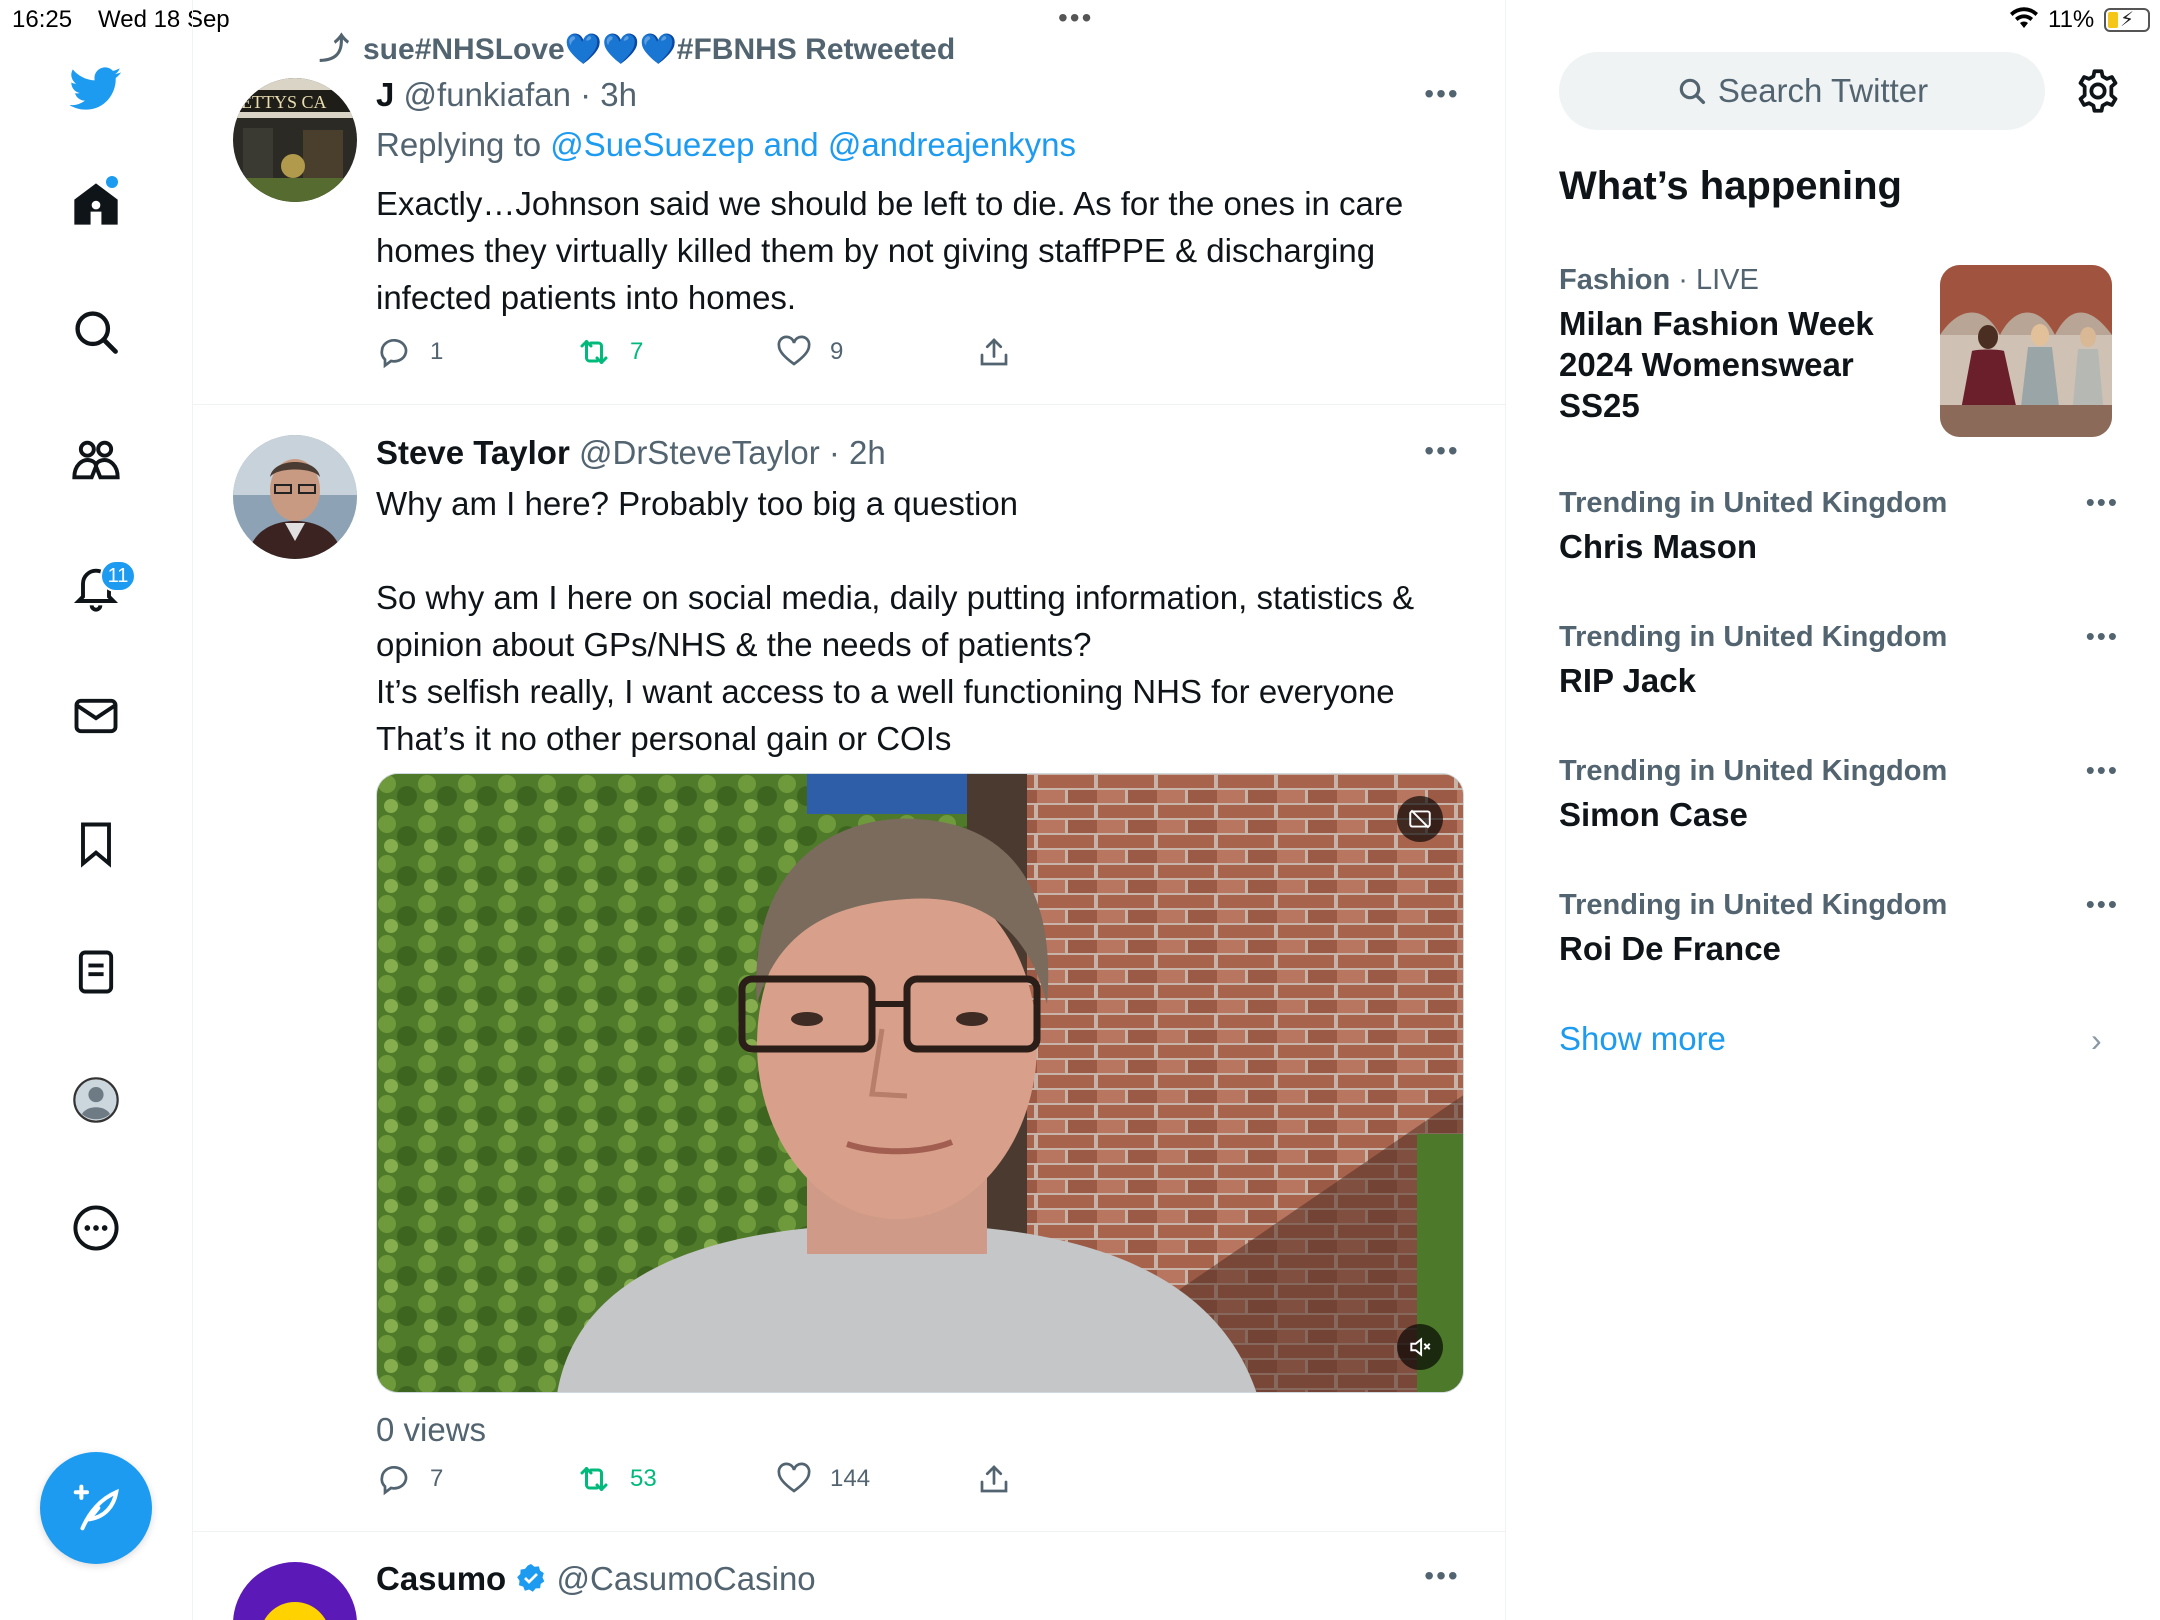 This screenshot has width=2160, height=1620. I want to click on retweet-count: 53, so click(643, 1478).